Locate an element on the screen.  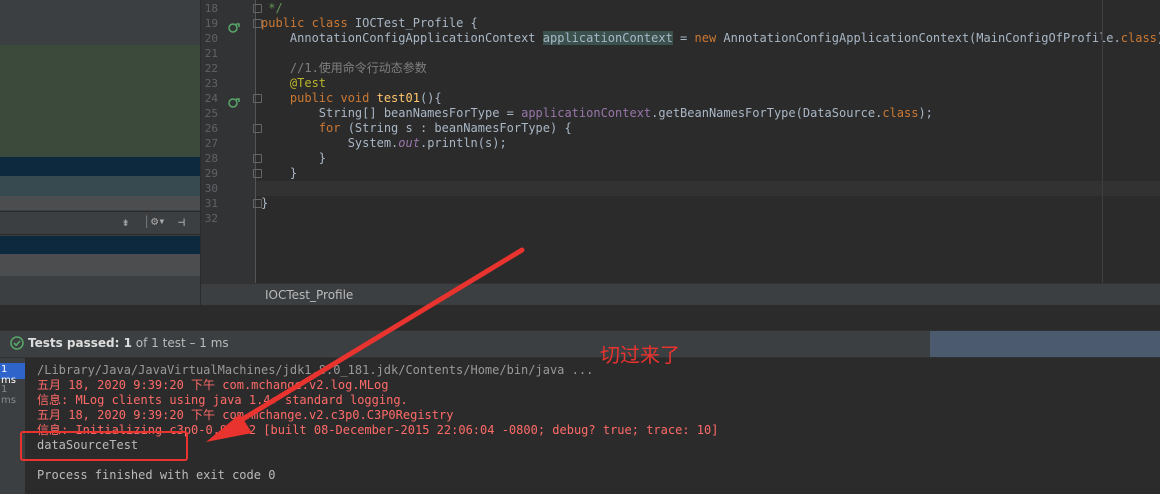
tests-passed-suffix: of 1 test – 1 ms is located at coordinates (180, 343).